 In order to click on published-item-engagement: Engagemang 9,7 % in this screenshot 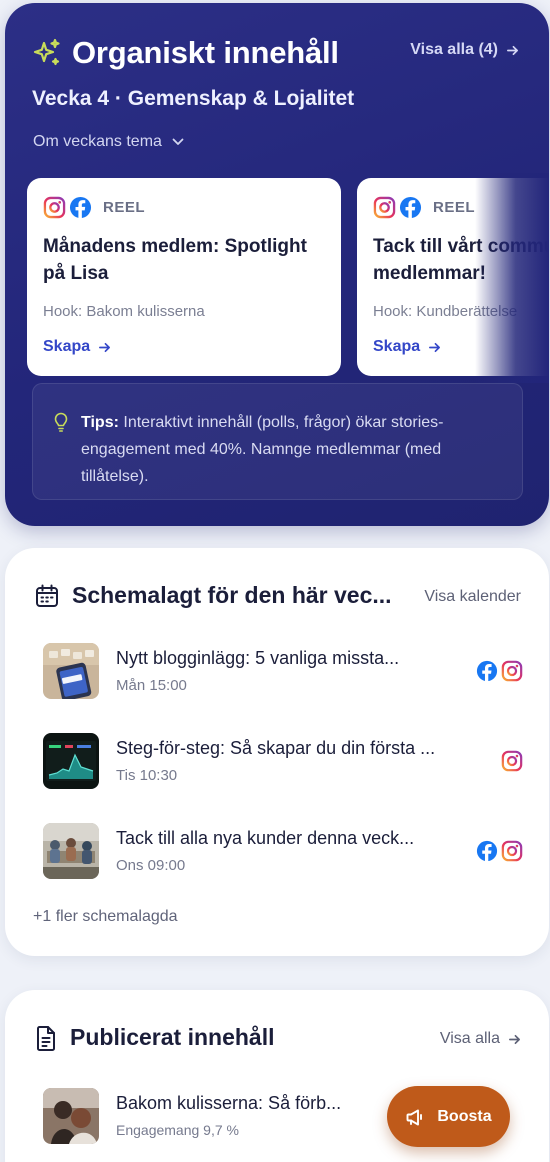, I will do `click(177, 1130)`.